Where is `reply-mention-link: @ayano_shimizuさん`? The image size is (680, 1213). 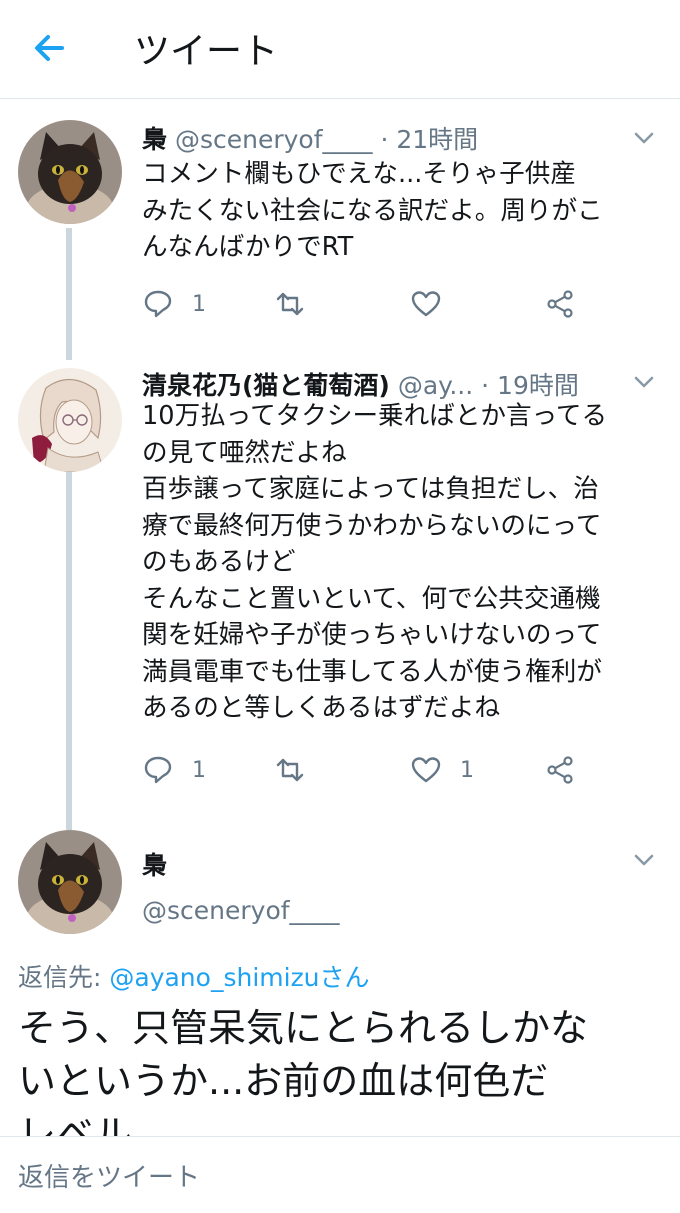 reply-mention-link: @ayano_shimizuさん is located at coordinates (239, 977).